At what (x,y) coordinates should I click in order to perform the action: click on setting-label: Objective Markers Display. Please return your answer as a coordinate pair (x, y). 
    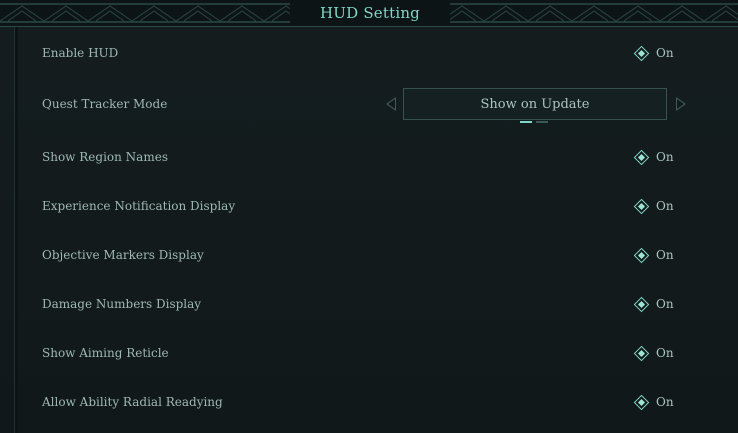
    Looking at the image, I should click on (123, 255).